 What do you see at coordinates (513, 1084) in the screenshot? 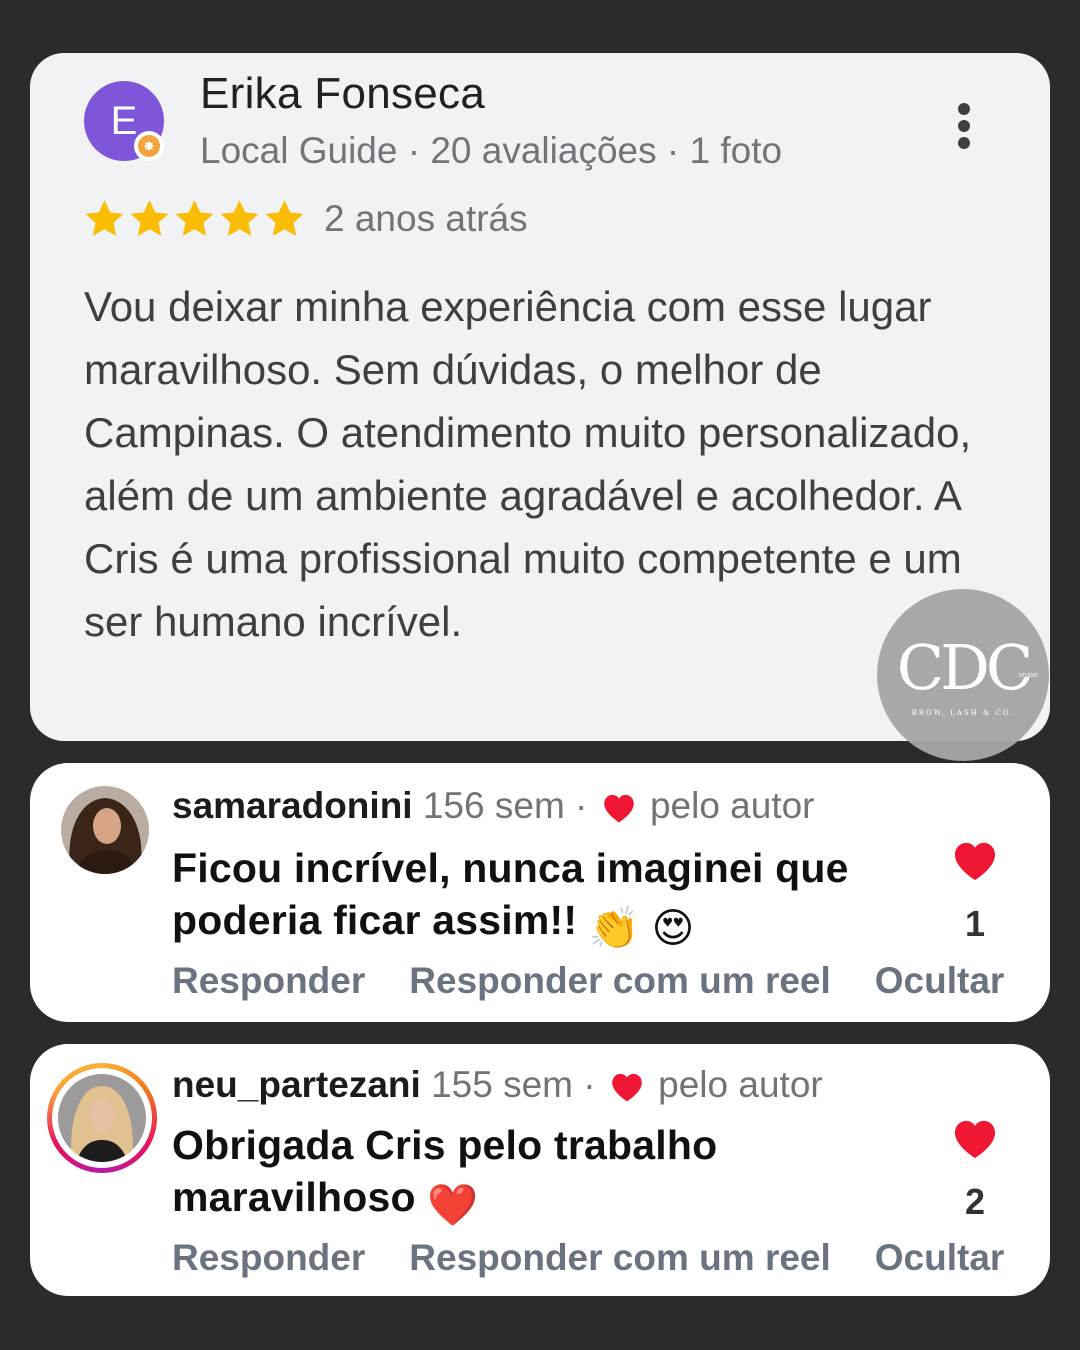
I see `comment-time: 155 sem ·` at bounding box center [513, 1084].